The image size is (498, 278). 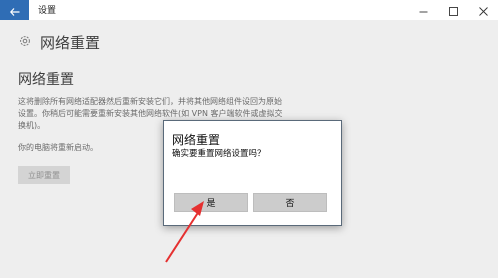 What do you see at coordinates (25, 42) in the screenshot?
I see `gear-icon` at bounding box center [25, 42].